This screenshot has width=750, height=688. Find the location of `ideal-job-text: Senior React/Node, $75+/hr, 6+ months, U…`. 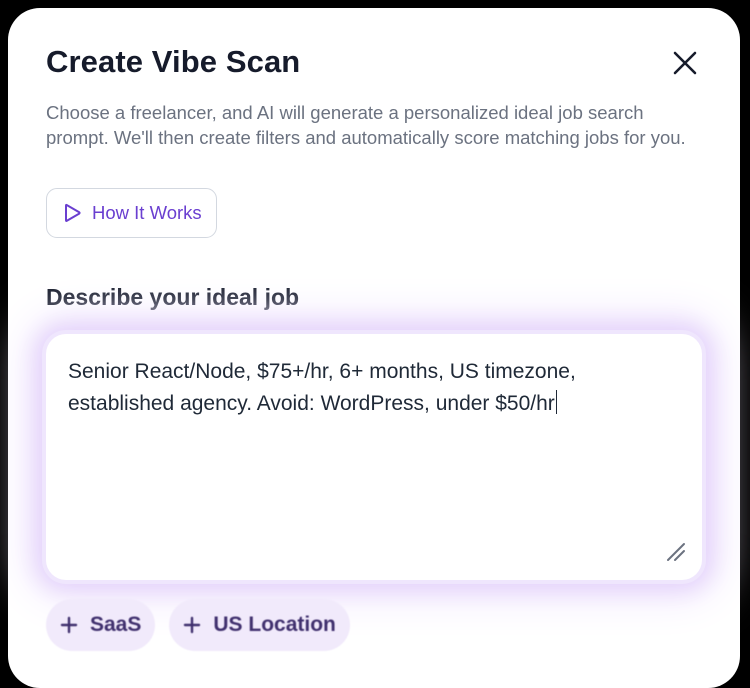

ideal-job-text: Senior React/Node, $75+/hr, 6+ months, U… is located at coordinates (325, 387).